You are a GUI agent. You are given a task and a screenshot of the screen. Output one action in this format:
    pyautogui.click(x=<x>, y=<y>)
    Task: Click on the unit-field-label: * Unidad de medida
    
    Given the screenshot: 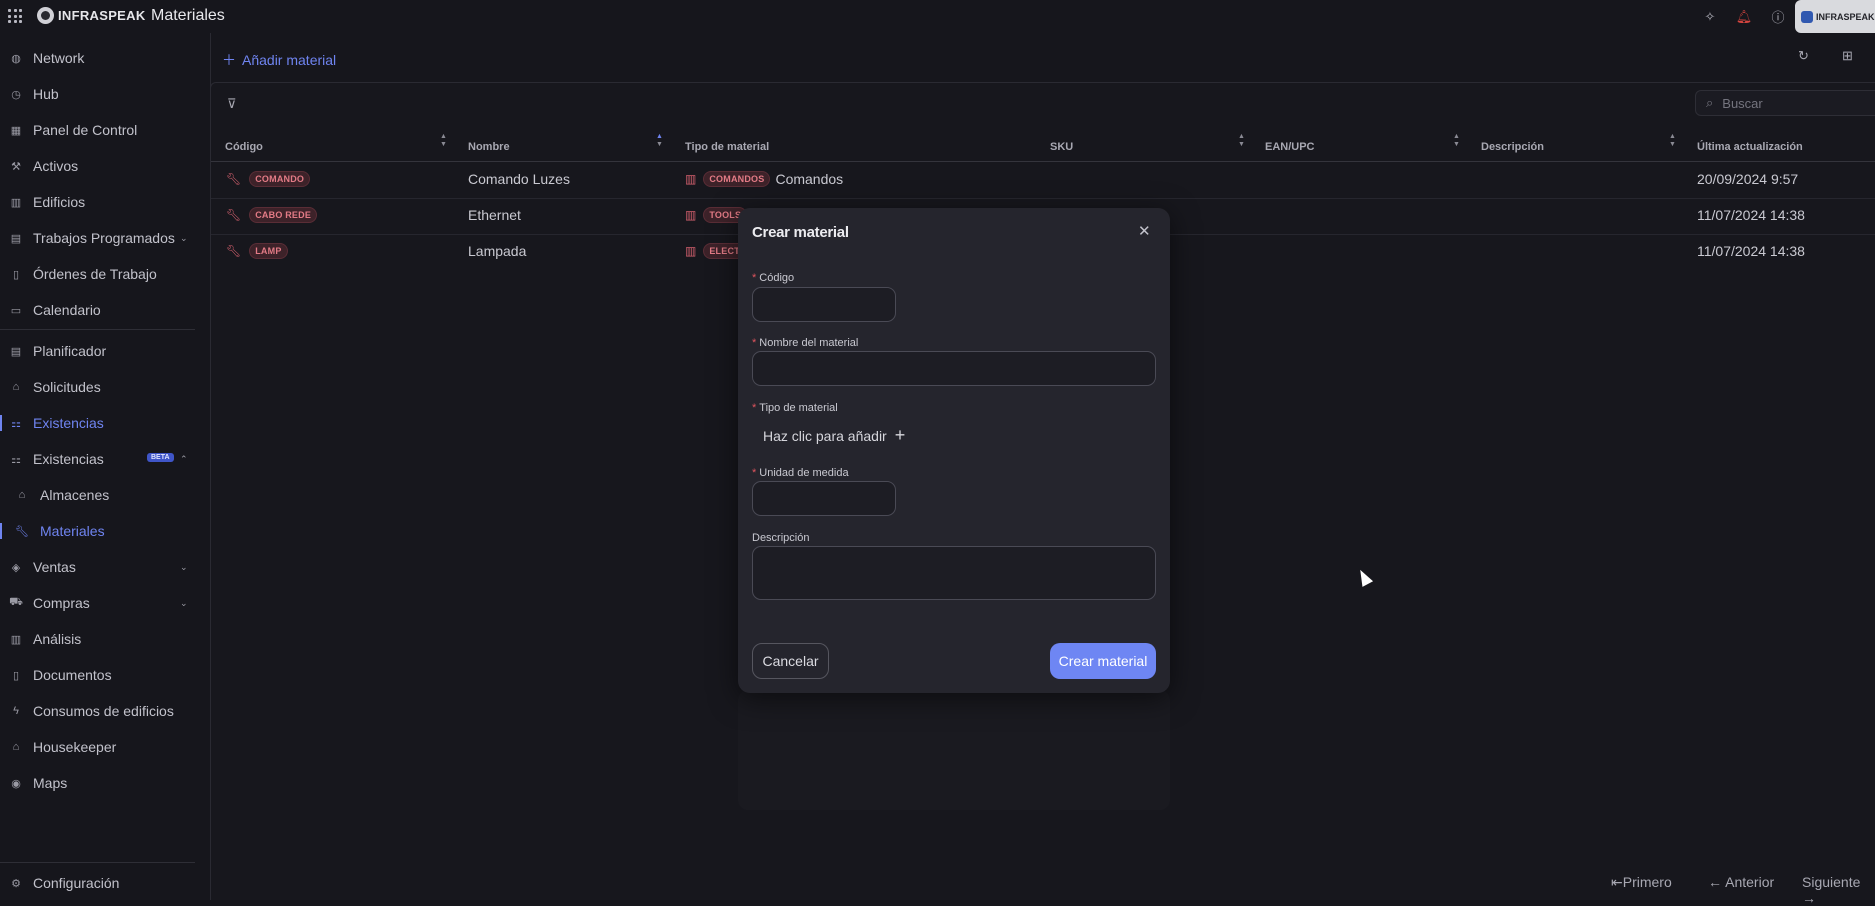 What is the action you would take?
    pyautogui.click(x=800, y=473)
    